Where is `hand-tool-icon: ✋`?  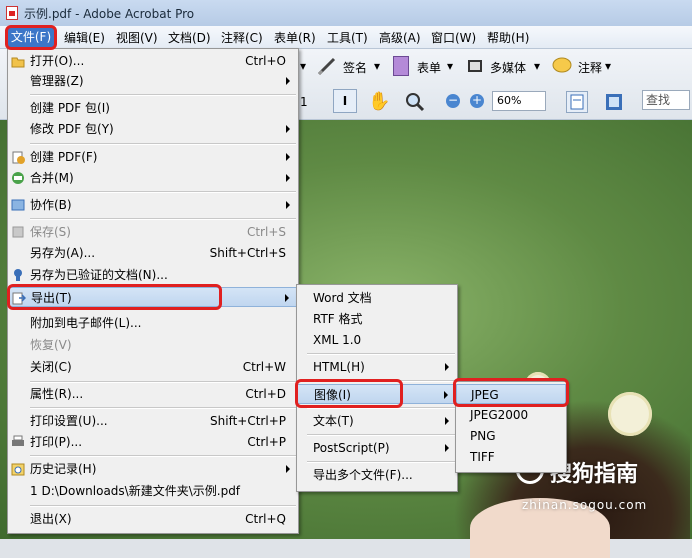 hand-tool-icon: ✋ is located at coordinates (379, 101).